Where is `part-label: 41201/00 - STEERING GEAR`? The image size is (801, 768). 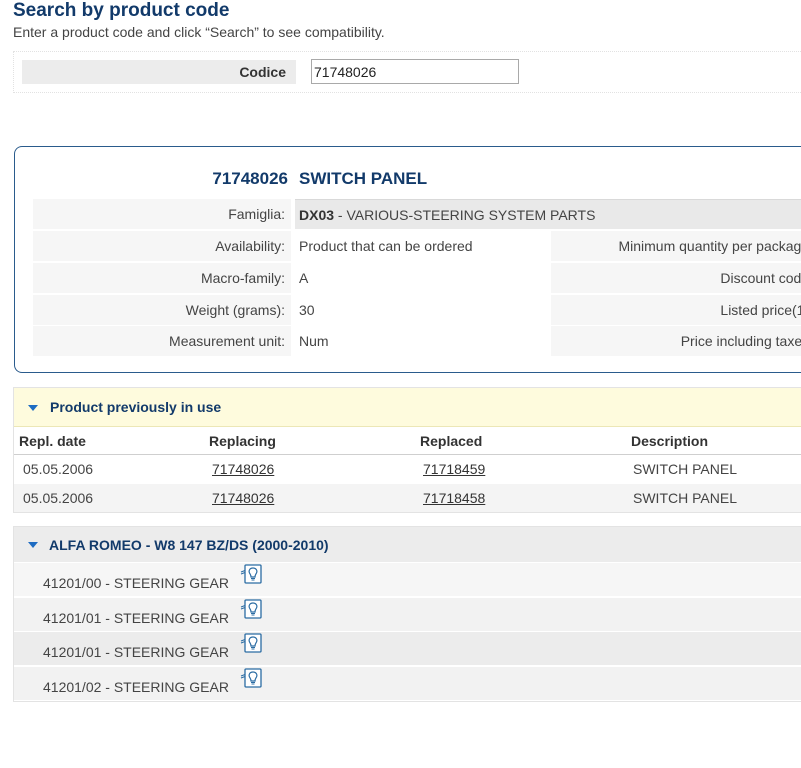 part-label: 41201/00 - STEERING GEAR is located at coordinates (136, 583).